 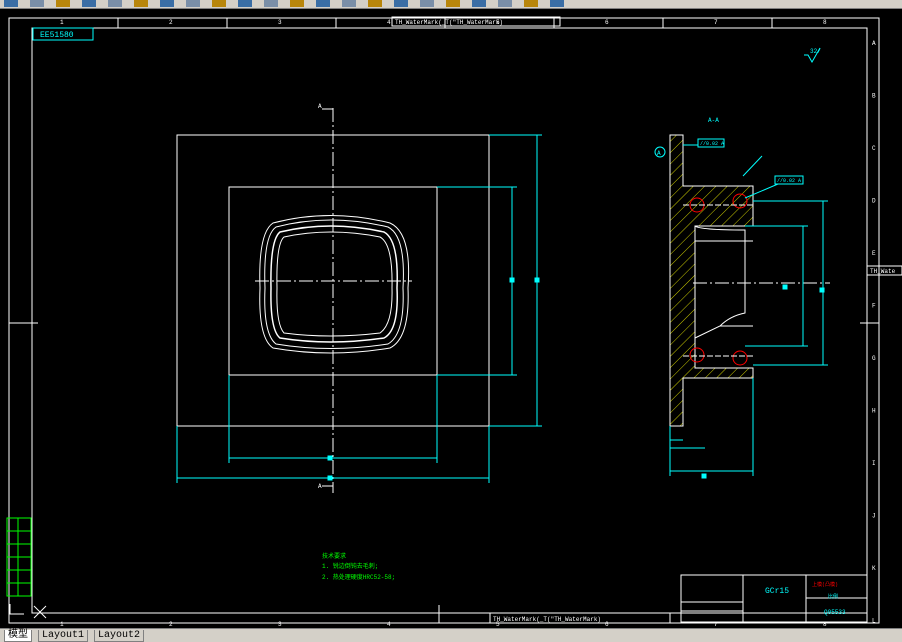 What do you see at coordinates (349, 3) in the screenshot?
I see `zoom-previous-icon` at bounding box center [349, 3].